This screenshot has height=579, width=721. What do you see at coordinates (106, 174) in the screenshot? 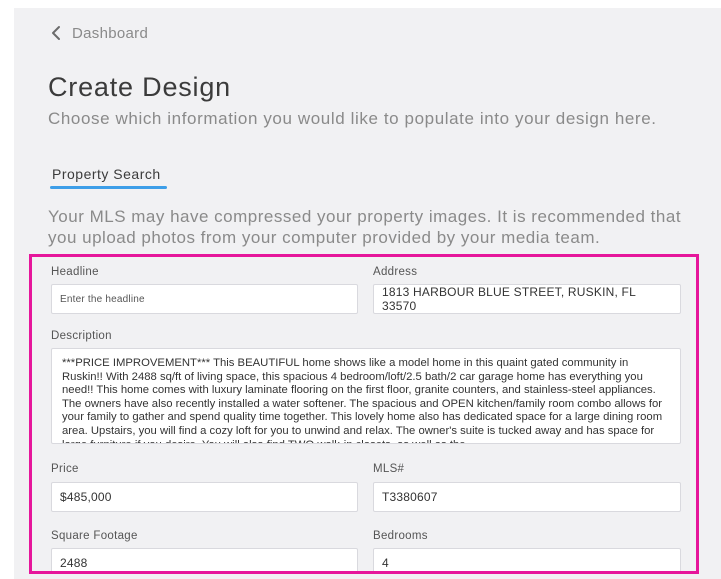
I see `tab-property-search: Property Search` at bounding box center [106, 174].